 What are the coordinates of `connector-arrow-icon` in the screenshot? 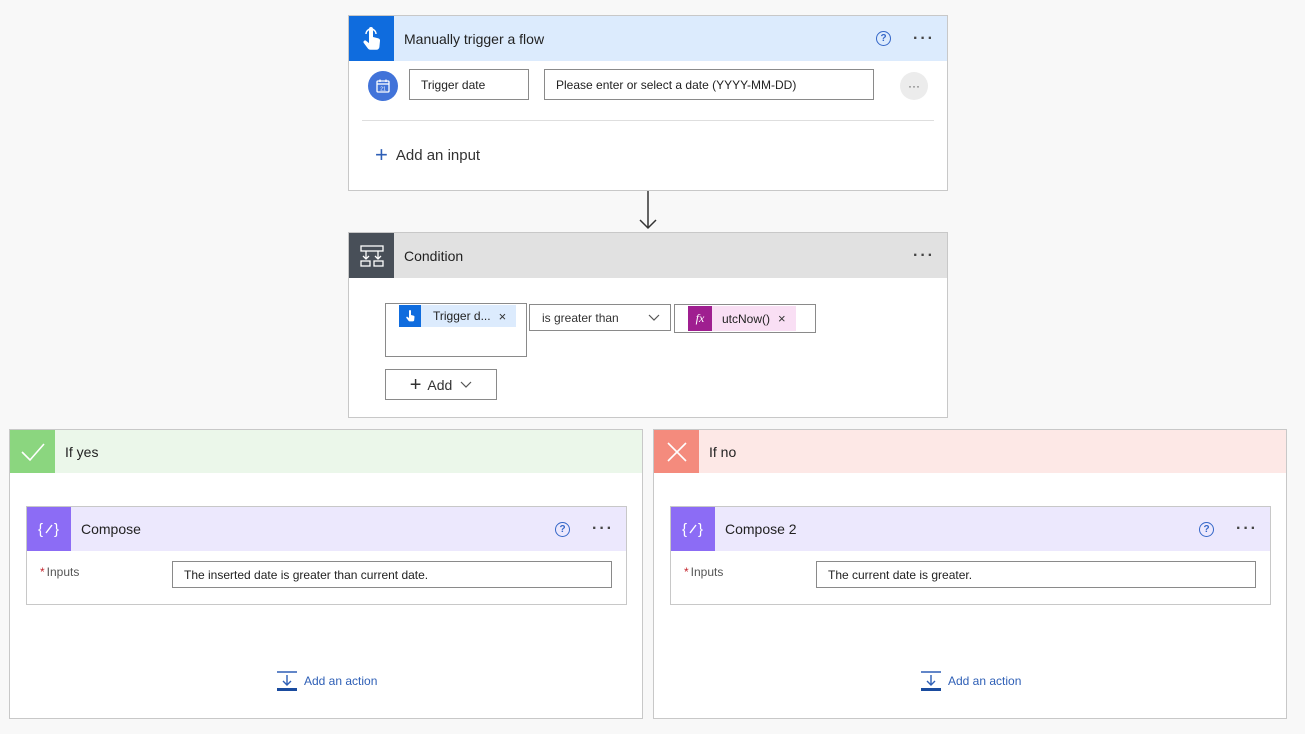 It's located at (648, 210).